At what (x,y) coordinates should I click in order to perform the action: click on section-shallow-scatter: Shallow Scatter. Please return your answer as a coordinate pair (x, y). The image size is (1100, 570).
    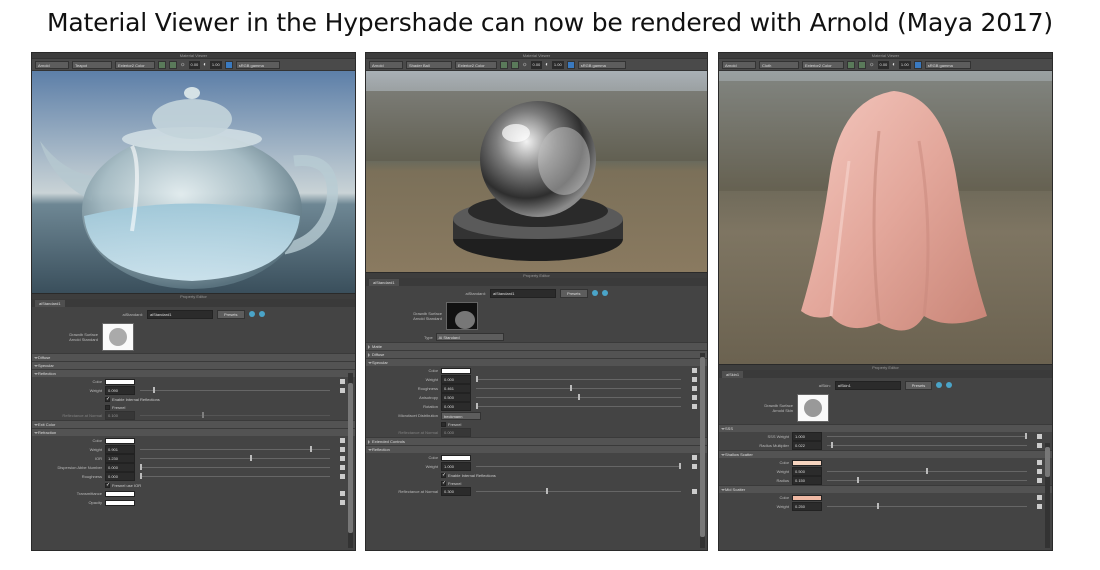
    Looking at the image, I should click on (885, 454).